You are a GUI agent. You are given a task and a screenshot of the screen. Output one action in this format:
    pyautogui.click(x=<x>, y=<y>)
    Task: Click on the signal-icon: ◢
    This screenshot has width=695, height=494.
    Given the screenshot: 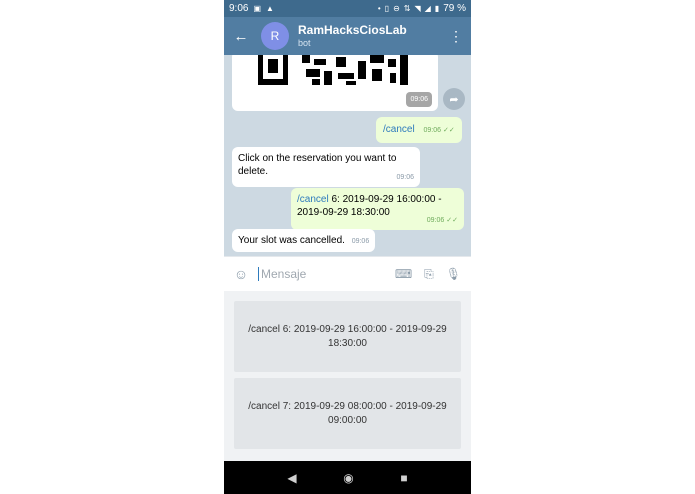 What is the action you would take?
    pyautogui.click(x=427, y=8)
    